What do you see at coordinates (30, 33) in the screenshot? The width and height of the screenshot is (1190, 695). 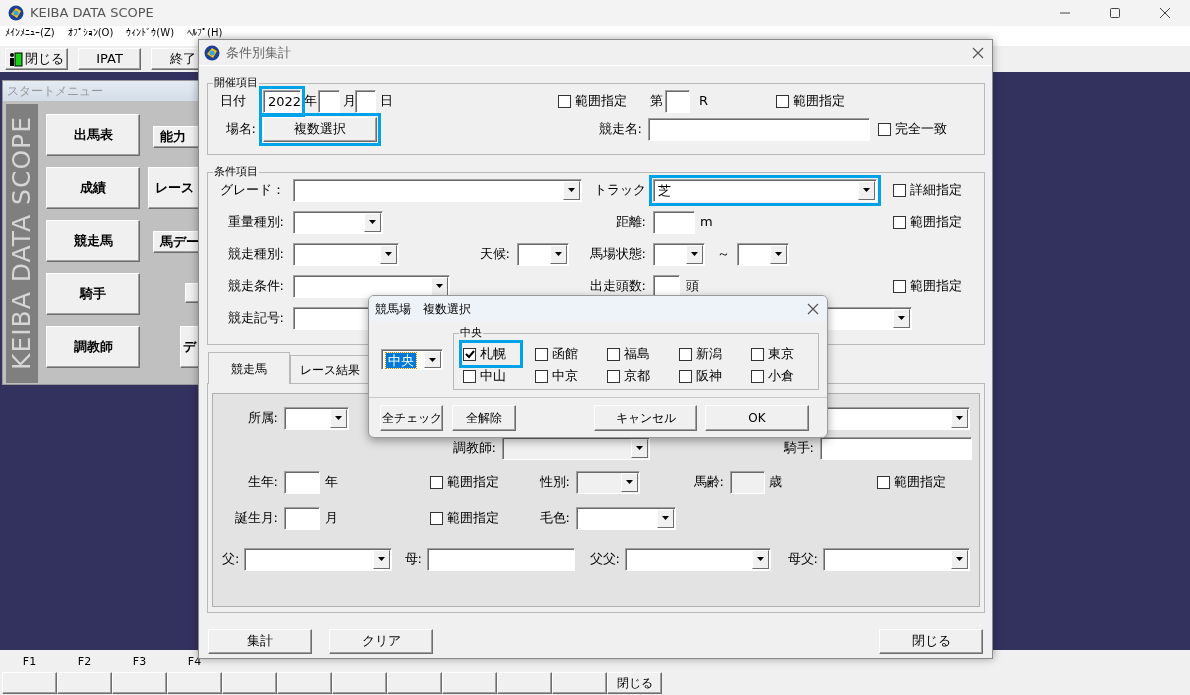 I see `menu-item: ﾒｲﾝﾒﾆｭｰ(Z)` at bounding box center [30, 33].